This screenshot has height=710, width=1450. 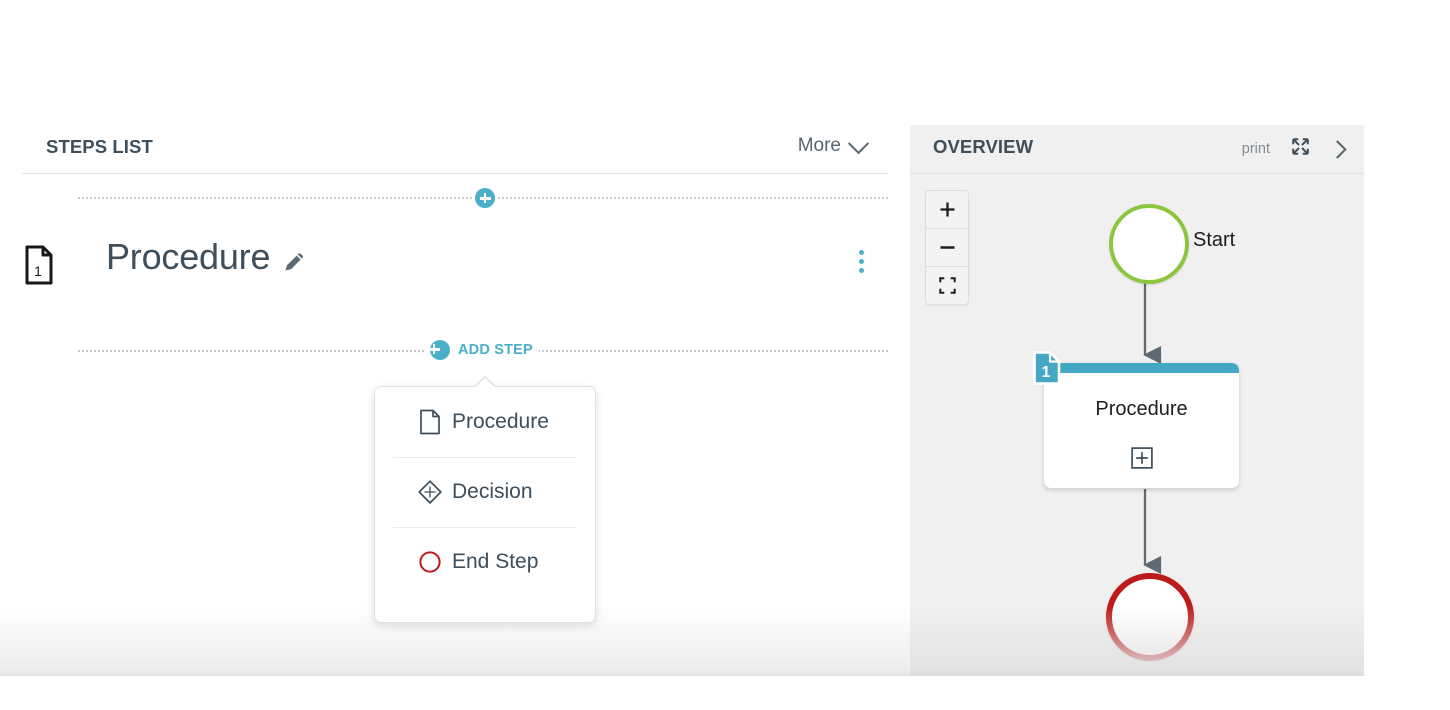 I want to click on overview-title: OVERVIEW, so click(x=983, y=146).